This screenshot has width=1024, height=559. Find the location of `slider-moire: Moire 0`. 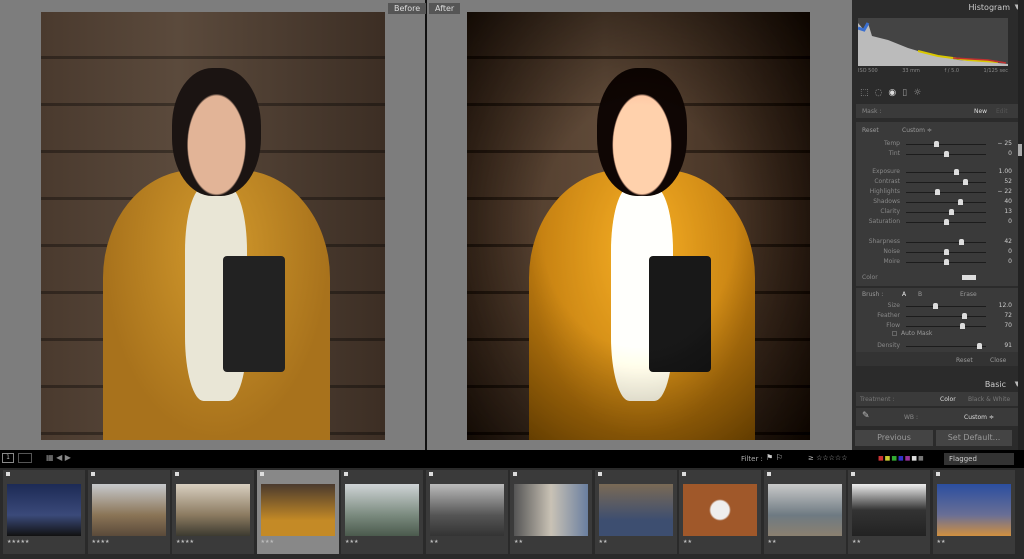

slider-moire: Moire 0 is located at coordinates (937, 263).